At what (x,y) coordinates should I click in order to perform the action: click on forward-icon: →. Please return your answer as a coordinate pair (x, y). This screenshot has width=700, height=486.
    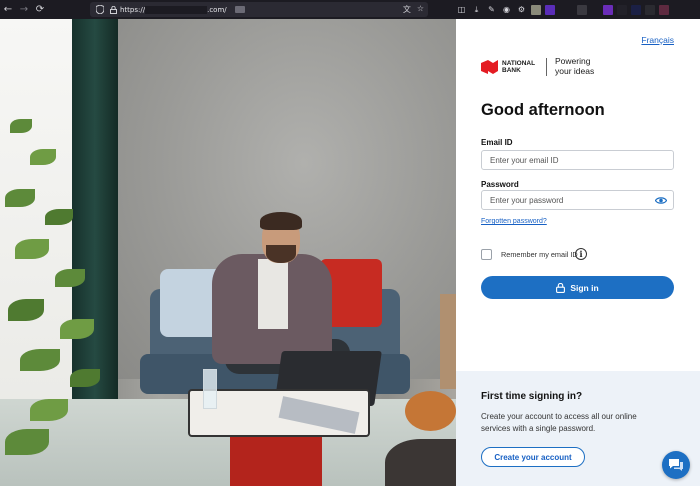
    Looking at the image, I should click on (24, 9).